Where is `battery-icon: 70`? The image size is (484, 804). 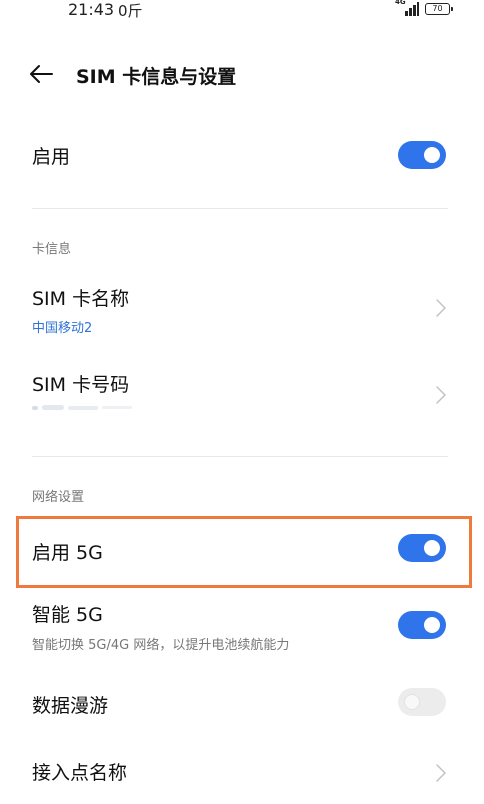
battery-icon: 70 is located at coordinates (439, 9).